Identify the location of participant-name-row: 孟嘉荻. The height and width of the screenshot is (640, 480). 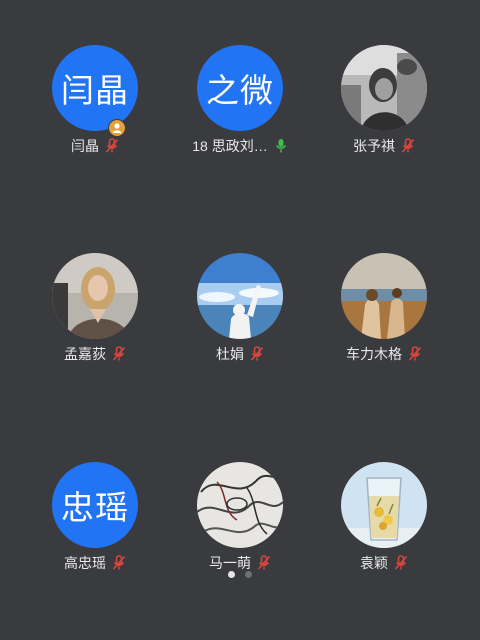
(95, 354).